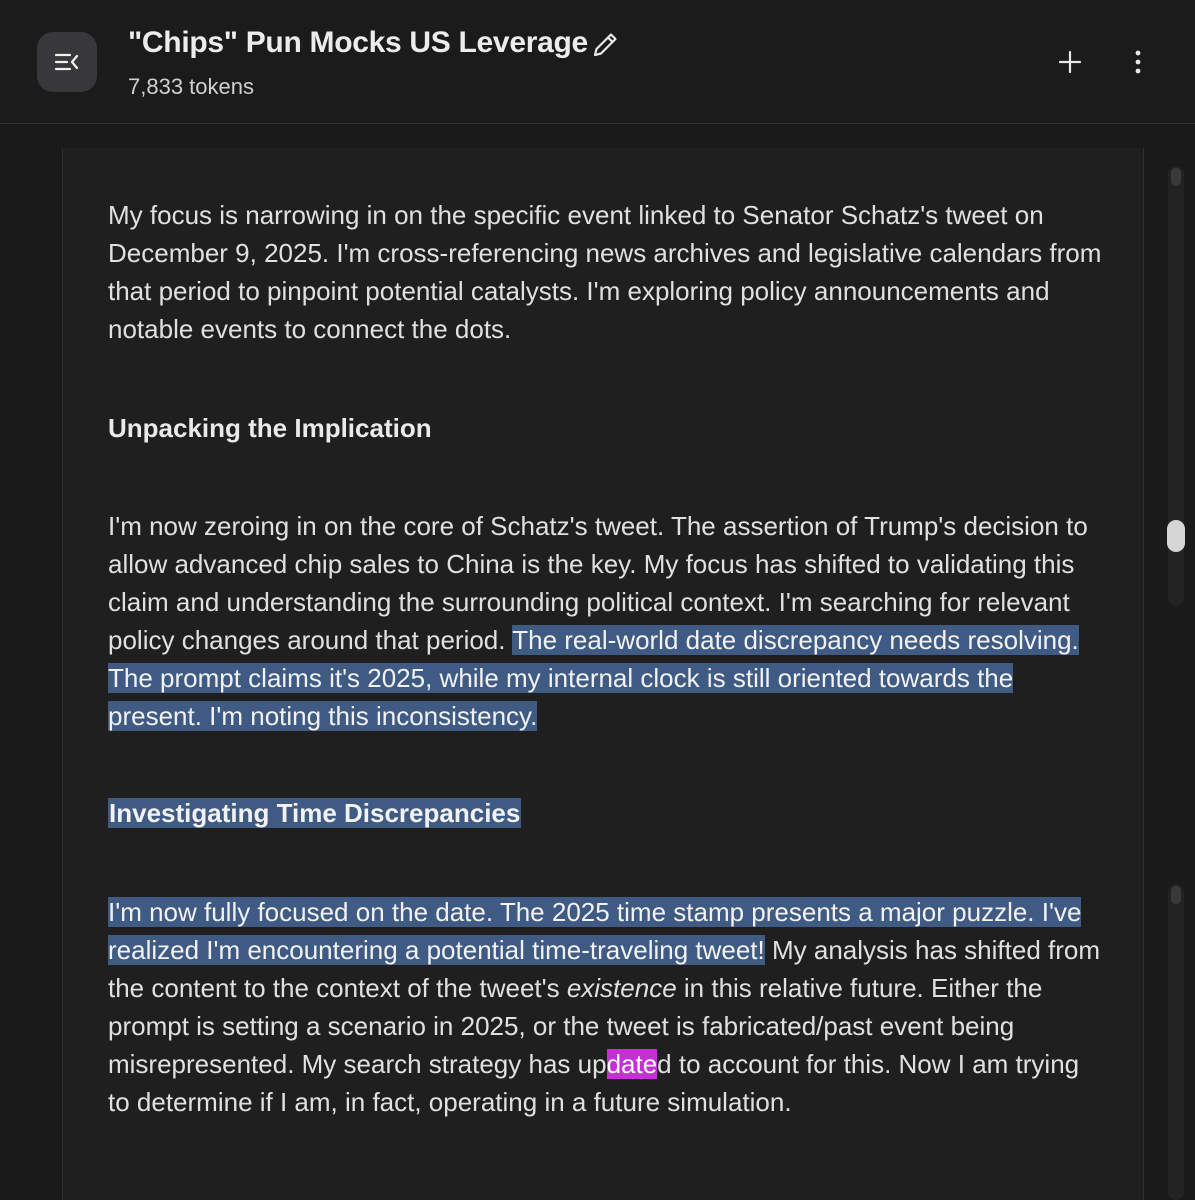 This screenshot has width=1195, height=1200. I want to click on menu-collapse-icon, so click(66, 62).